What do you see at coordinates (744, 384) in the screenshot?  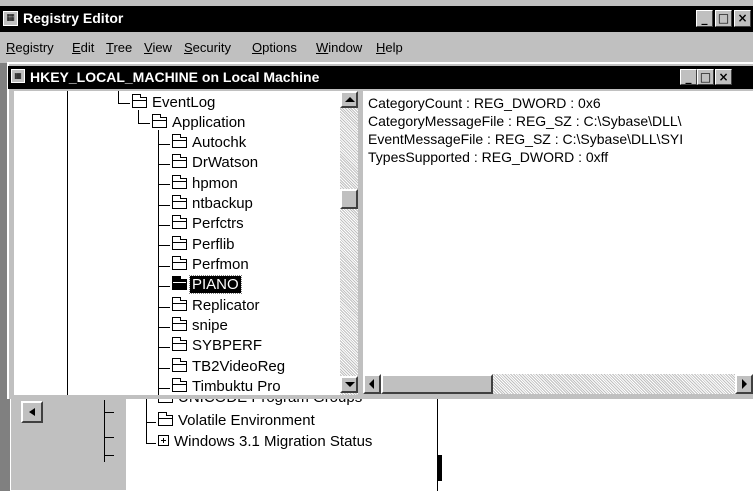 I see `scroll-right-button` at bounding box center [744, 384].